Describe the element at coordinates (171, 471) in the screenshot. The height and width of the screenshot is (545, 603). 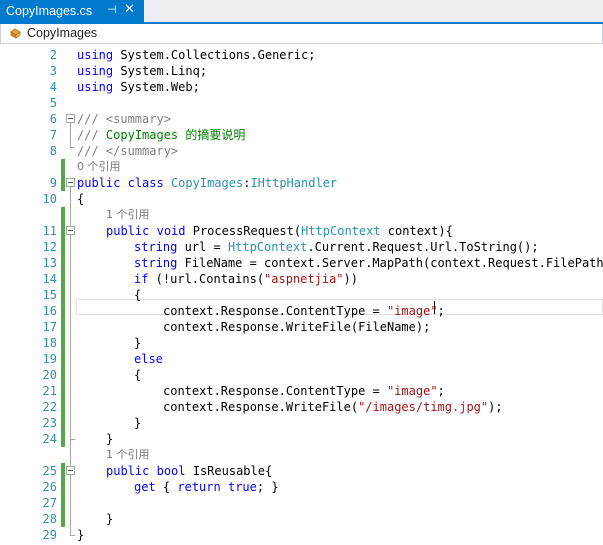
I see `keyword: bool` at that location.